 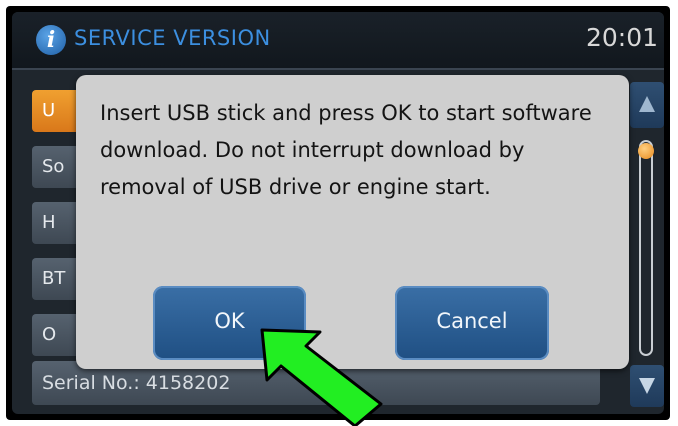 I want to click on cancel-button: Cancel, so click(x=472, y=323).